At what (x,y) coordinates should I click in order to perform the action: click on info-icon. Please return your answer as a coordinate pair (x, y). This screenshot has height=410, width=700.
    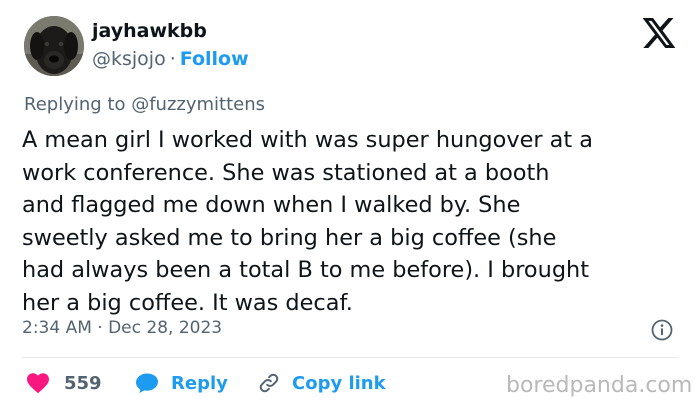
    Looking at the image, I should click on (662, 330).